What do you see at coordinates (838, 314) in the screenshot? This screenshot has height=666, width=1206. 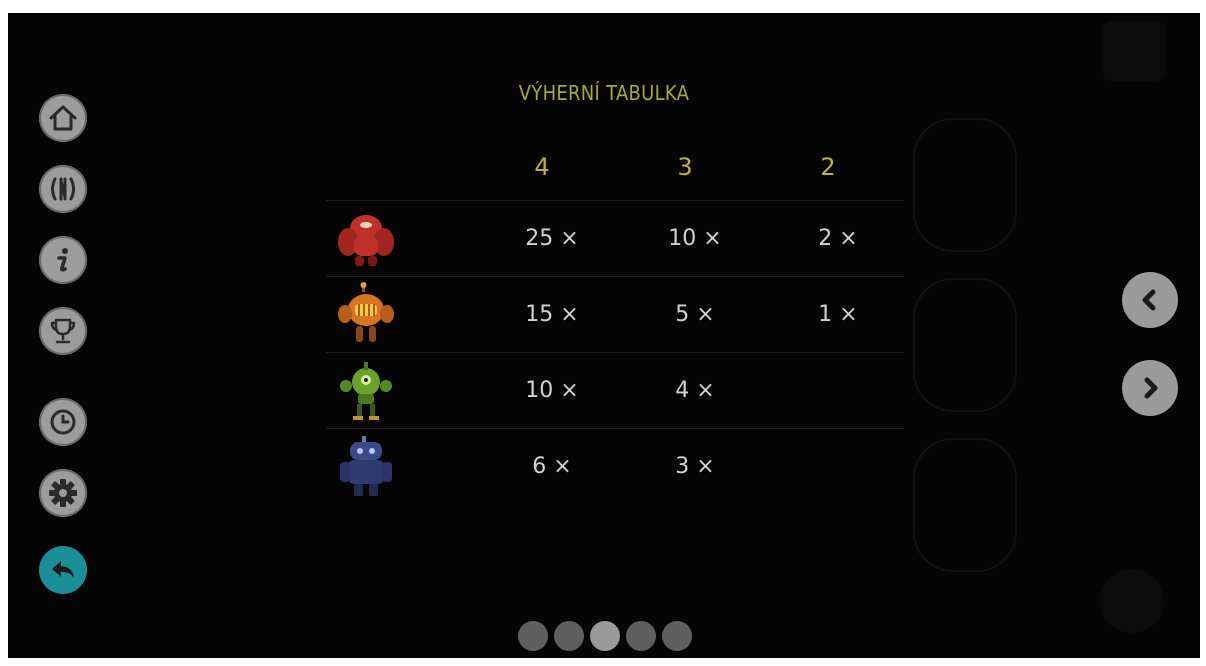 I see `payout-value: 1 ×` at bounding box center [838, 314].